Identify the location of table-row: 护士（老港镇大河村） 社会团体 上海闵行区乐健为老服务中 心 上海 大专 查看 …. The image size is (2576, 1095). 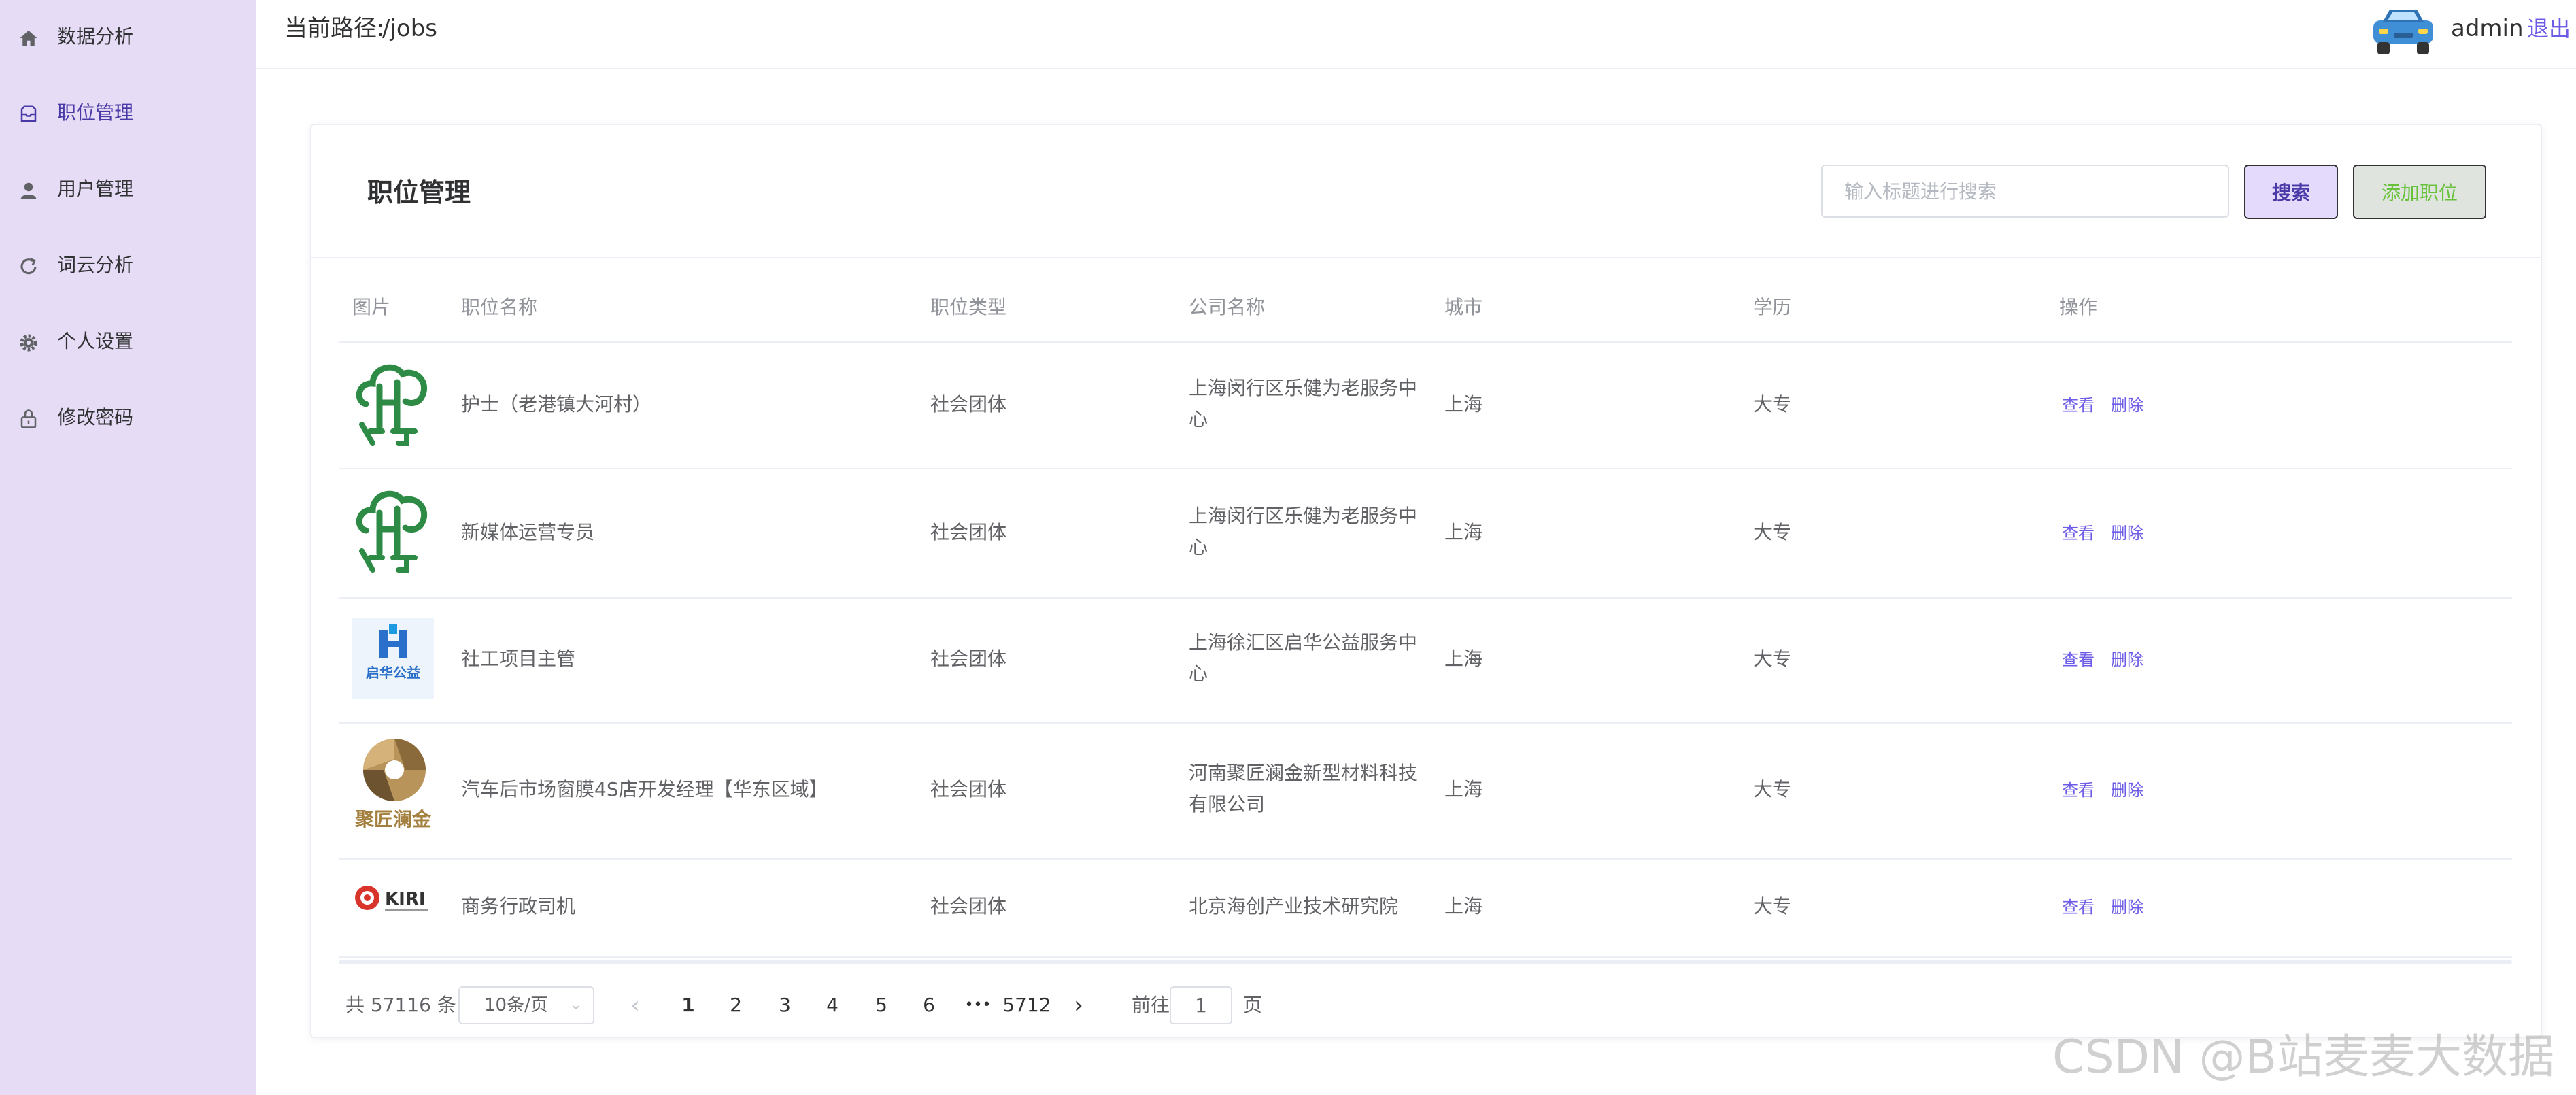
(1425, 405).